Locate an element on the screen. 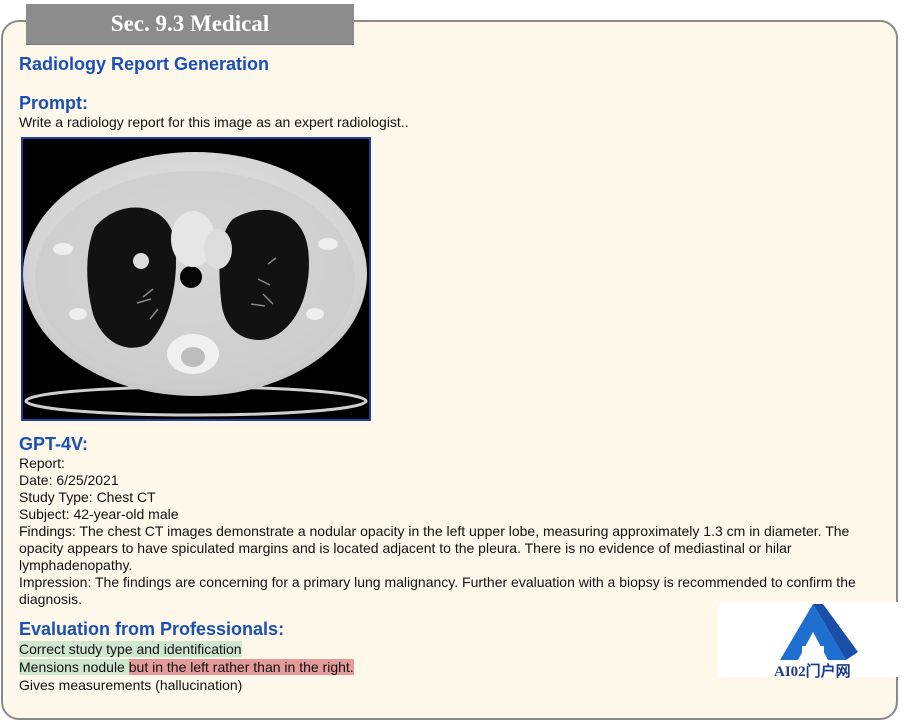  watermark-logo-icon is located at coordinates (819, 632).